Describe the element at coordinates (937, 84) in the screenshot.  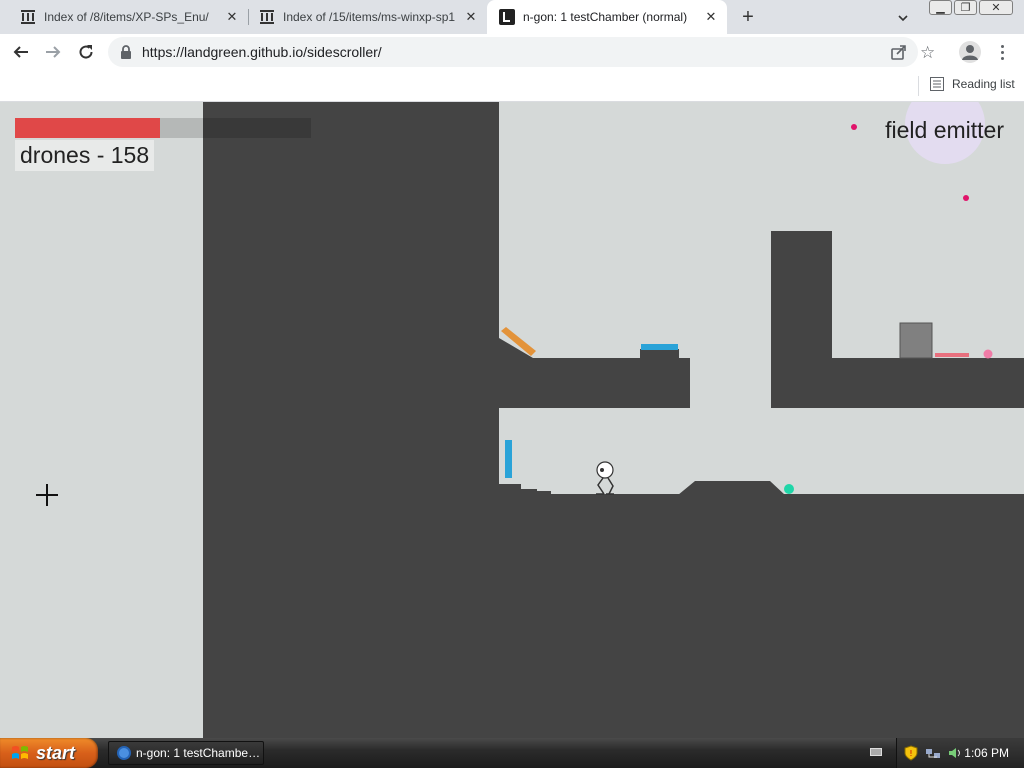
I see `reading-list-icon` at that location.